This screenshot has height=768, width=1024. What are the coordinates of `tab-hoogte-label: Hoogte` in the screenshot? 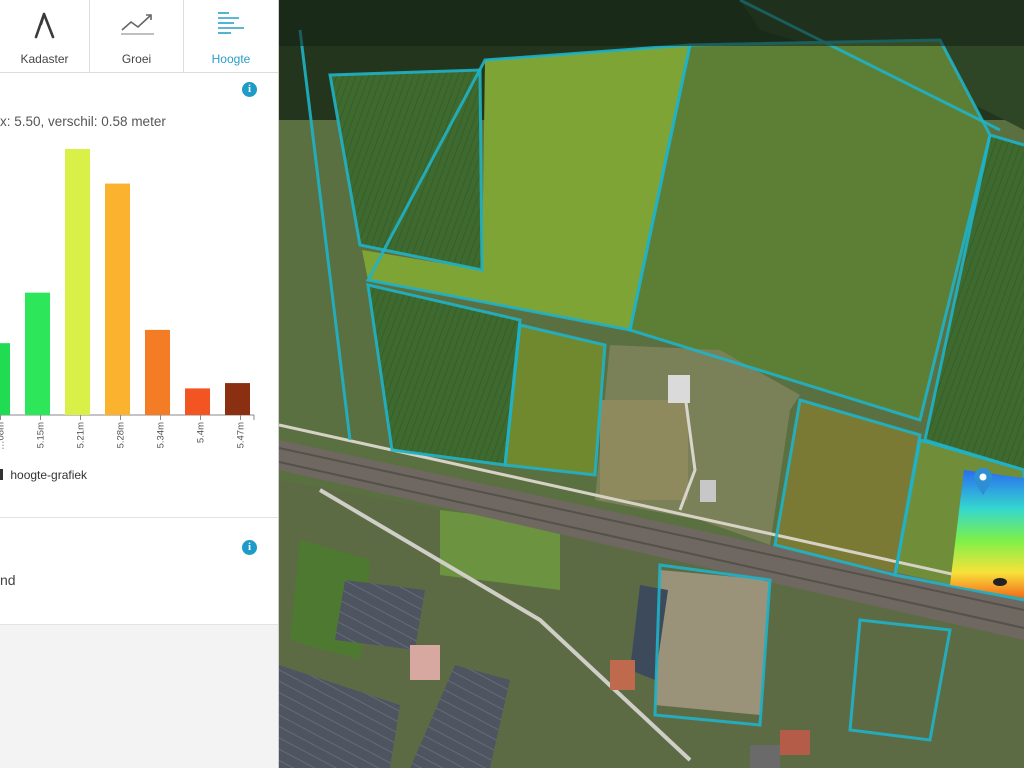 It's located at (231, 59).